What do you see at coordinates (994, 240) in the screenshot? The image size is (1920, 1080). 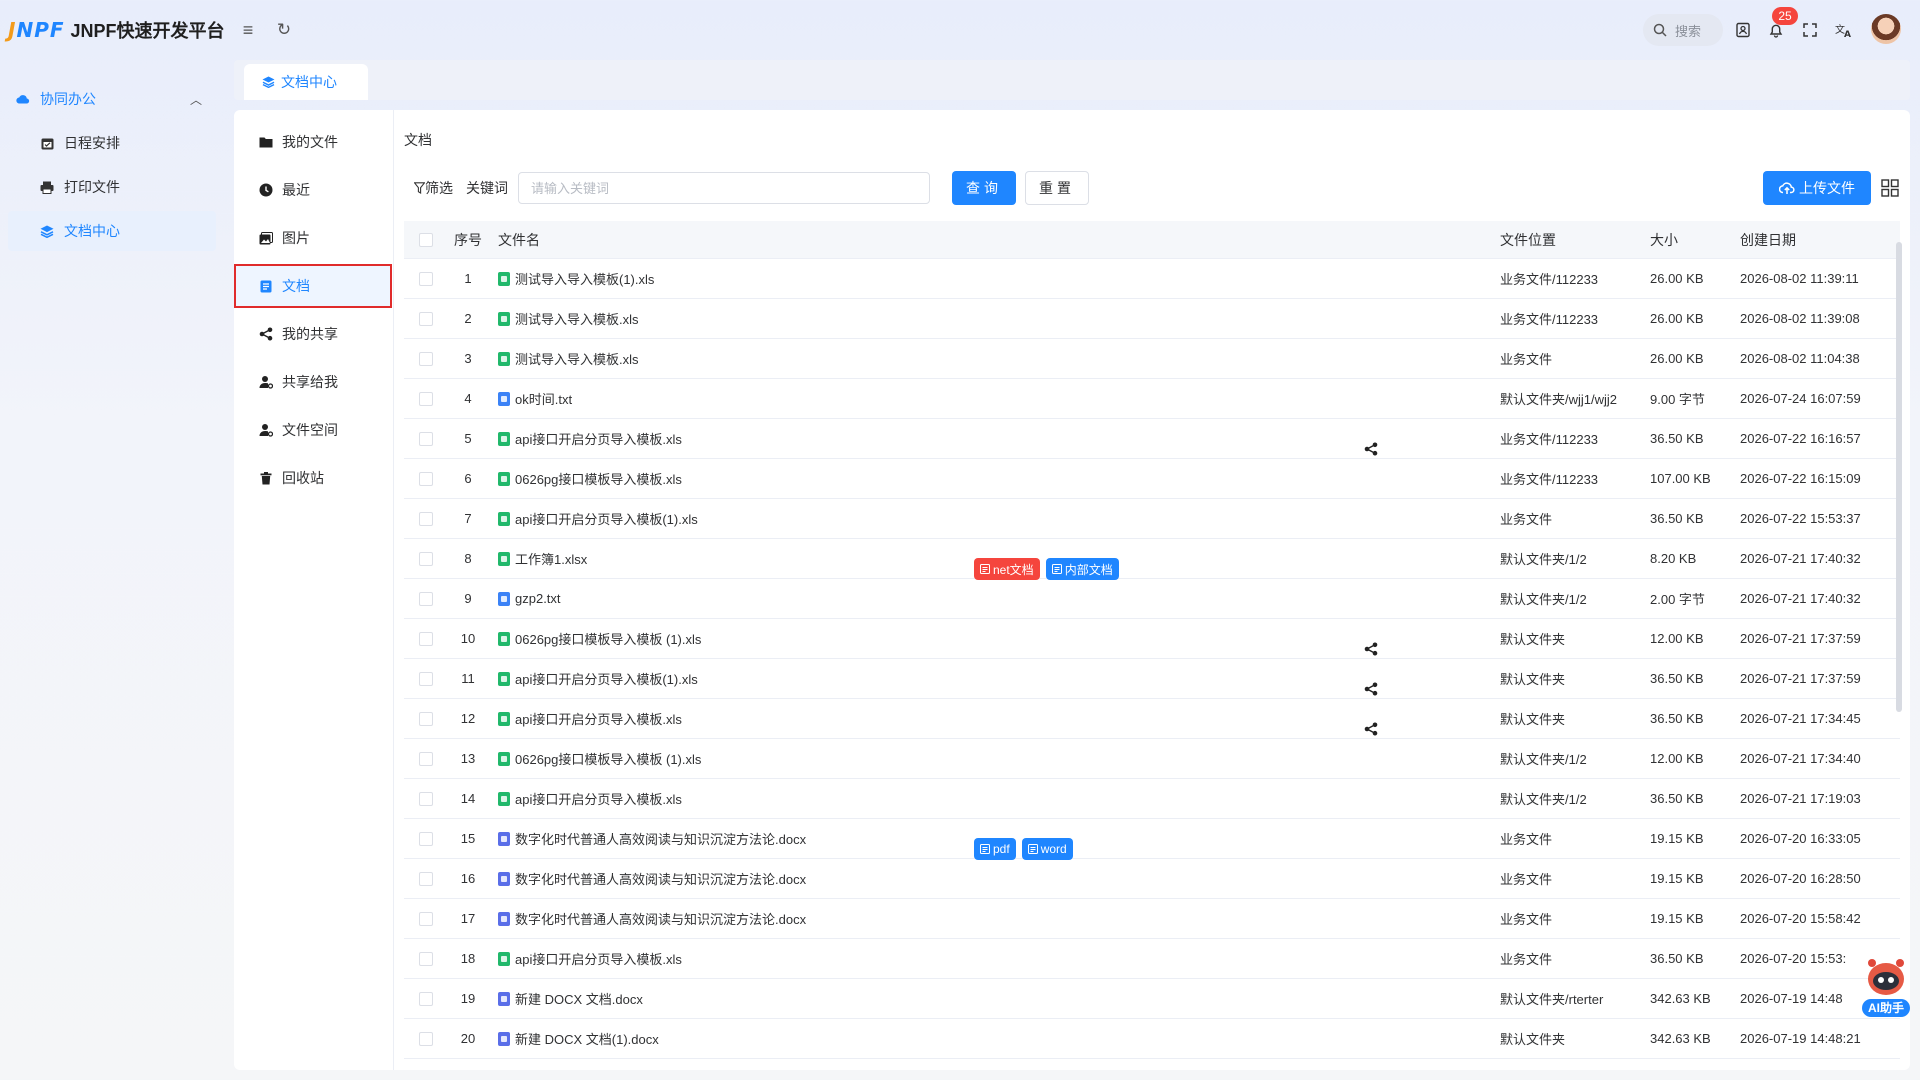 I see `header-name: 文件名` at bounding box center [994, 240].